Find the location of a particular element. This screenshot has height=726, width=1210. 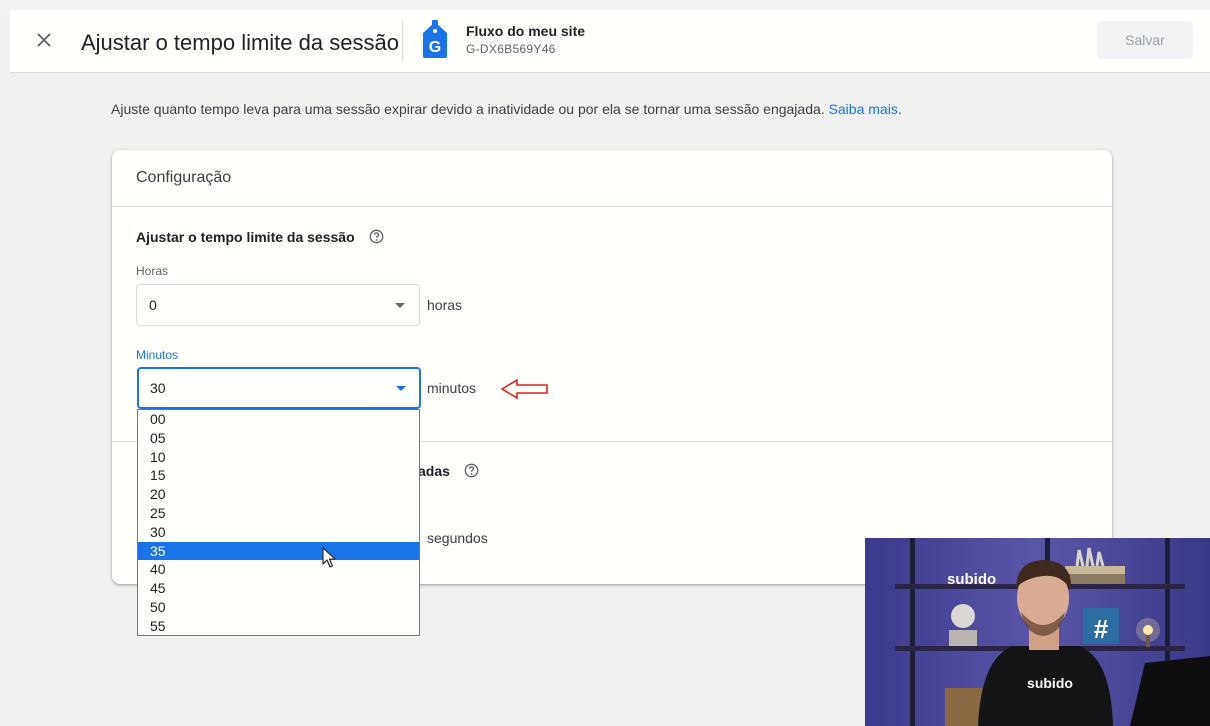

hours-unit: horas is located at coordinates (445, 305).